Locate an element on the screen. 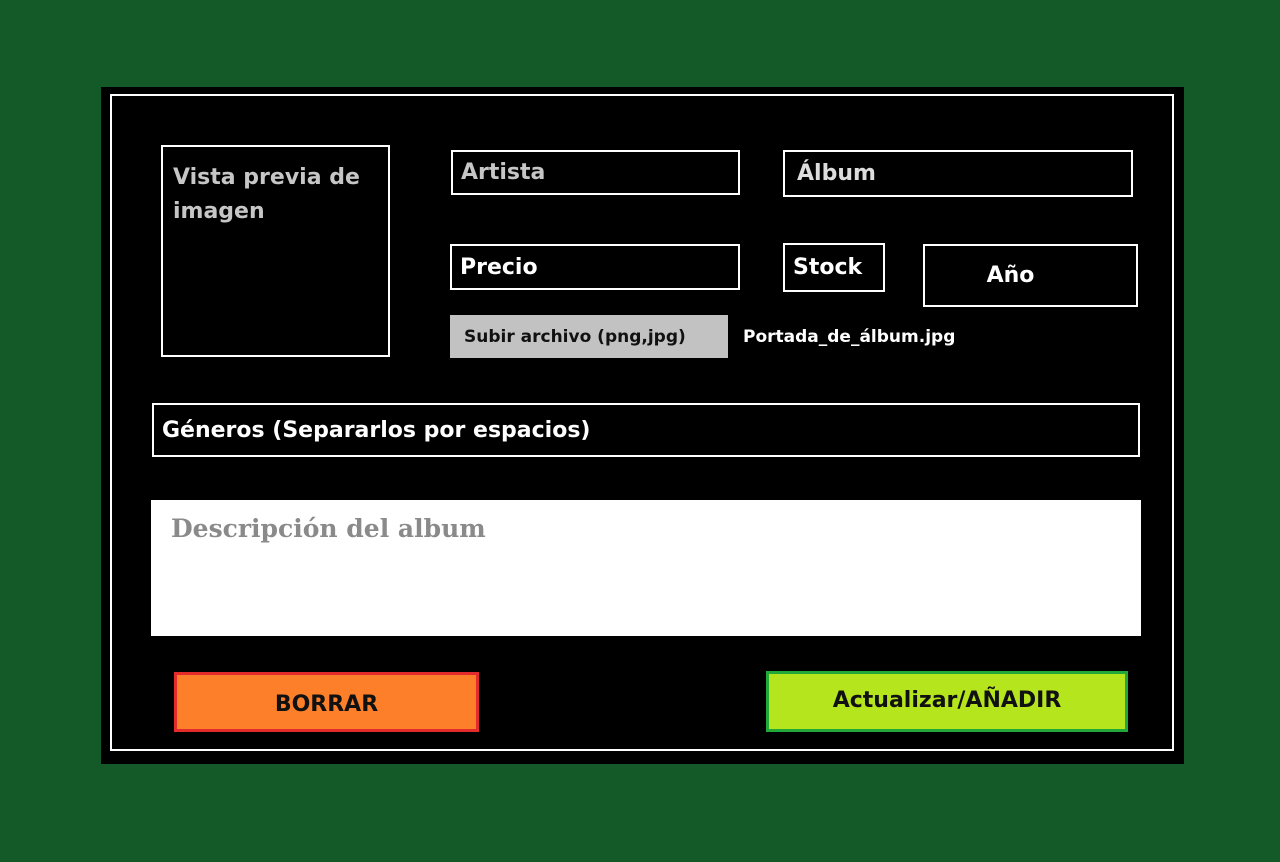 The image size is (1280, 862). delete-button: BORRAR is located at coordinates (326, 702).